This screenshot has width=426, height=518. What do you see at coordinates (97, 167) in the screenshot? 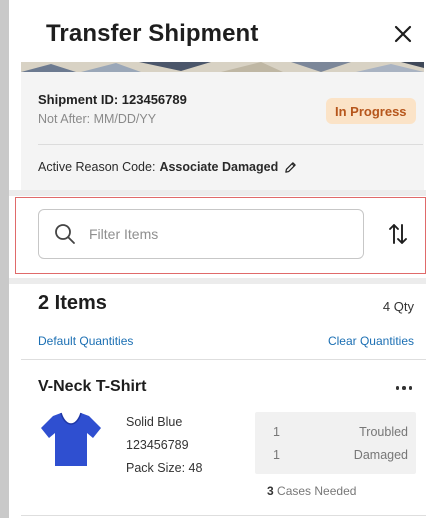
I see `reason-label: Active Reason Code:` at bounding box center [97, 167].